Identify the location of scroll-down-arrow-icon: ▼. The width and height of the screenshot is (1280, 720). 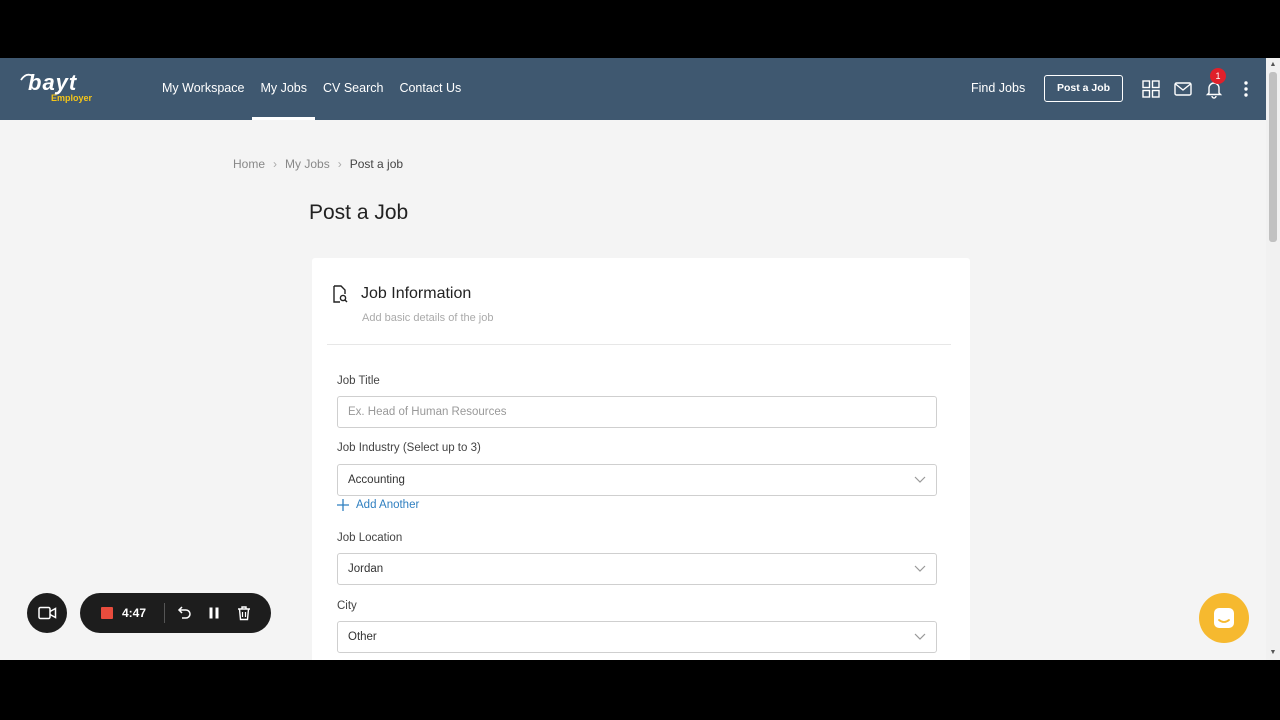
(1273, 653).